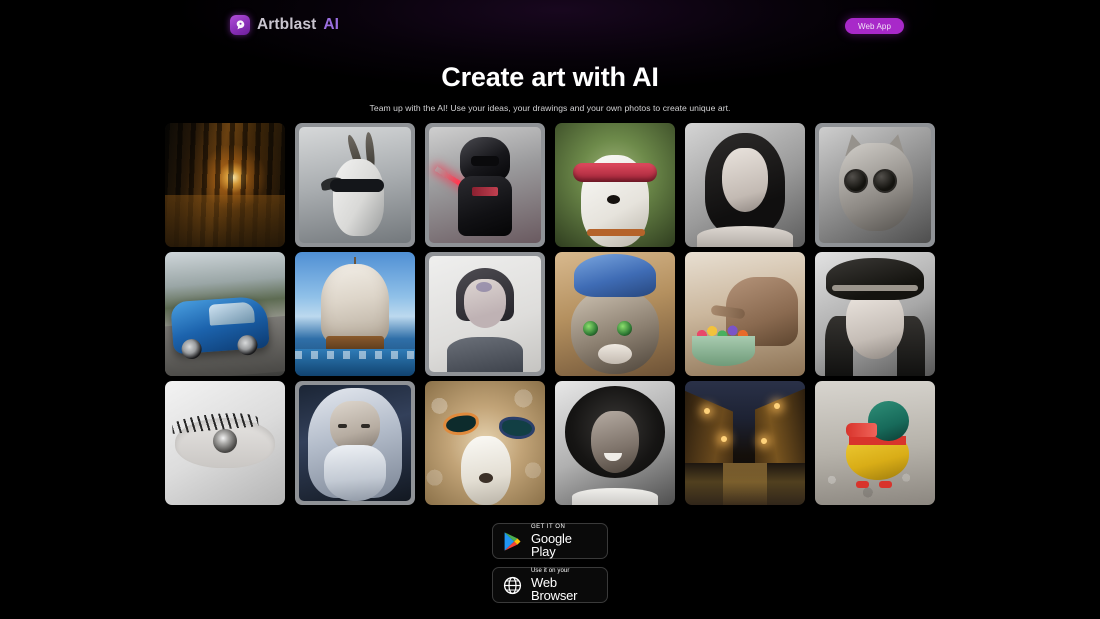 The image size is (1100, 619). I want to click on top-bar: Artblast AI Web App, so click(550, 25).